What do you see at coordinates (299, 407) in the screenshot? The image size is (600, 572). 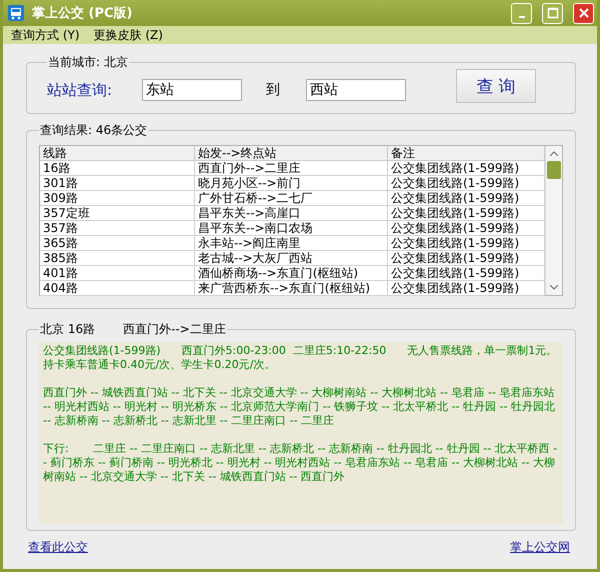 I see `route-paragraph: 西直门外 -- 城铁西直门站 -- 北下关 -- 北京交通大学 -- 大柳树南站 -- 大柳树北站 -- 皂君庙 -- 皂君庙东站 -- 明光村西站 -- 明光村 -- 明光桥东 -- 北京师范大学南门 -- 铁狮子坟 -- 北太平桥北 -- 牡丹园 -- 牡丹园北 -- 志新桥南 -- 志新桥北 -- 志新北里 -- 二里庄南口 -- 二里庄` at bounding box center [299, 407].